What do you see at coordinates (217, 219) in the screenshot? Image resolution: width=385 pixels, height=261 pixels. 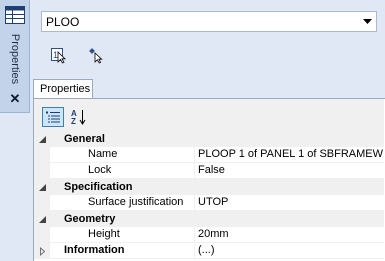 I see `category-label: Geometry` at bounding box center [217, 219].